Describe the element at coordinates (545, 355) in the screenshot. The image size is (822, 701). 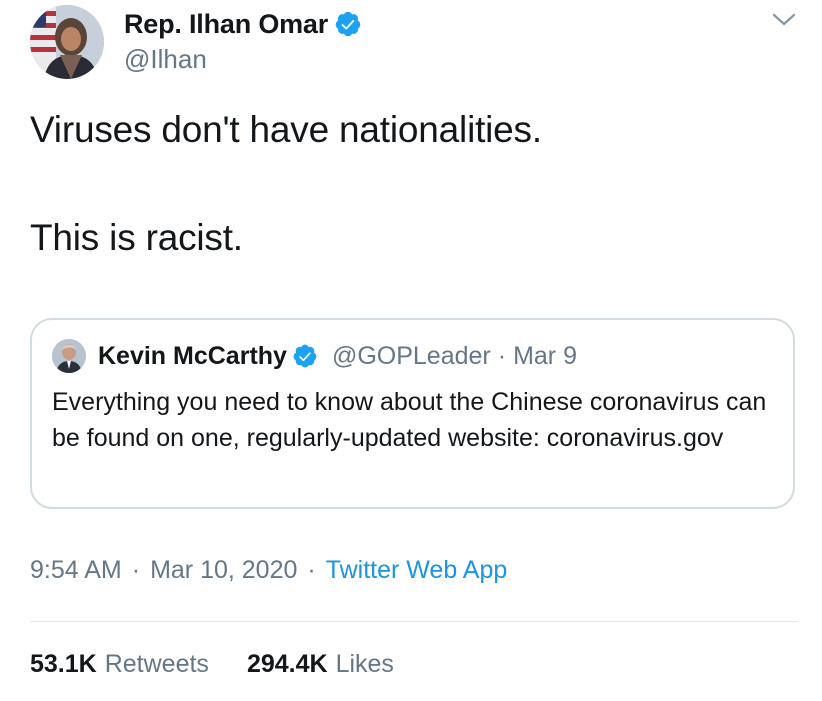
I see `quoted-date: Mar 9` at that location.